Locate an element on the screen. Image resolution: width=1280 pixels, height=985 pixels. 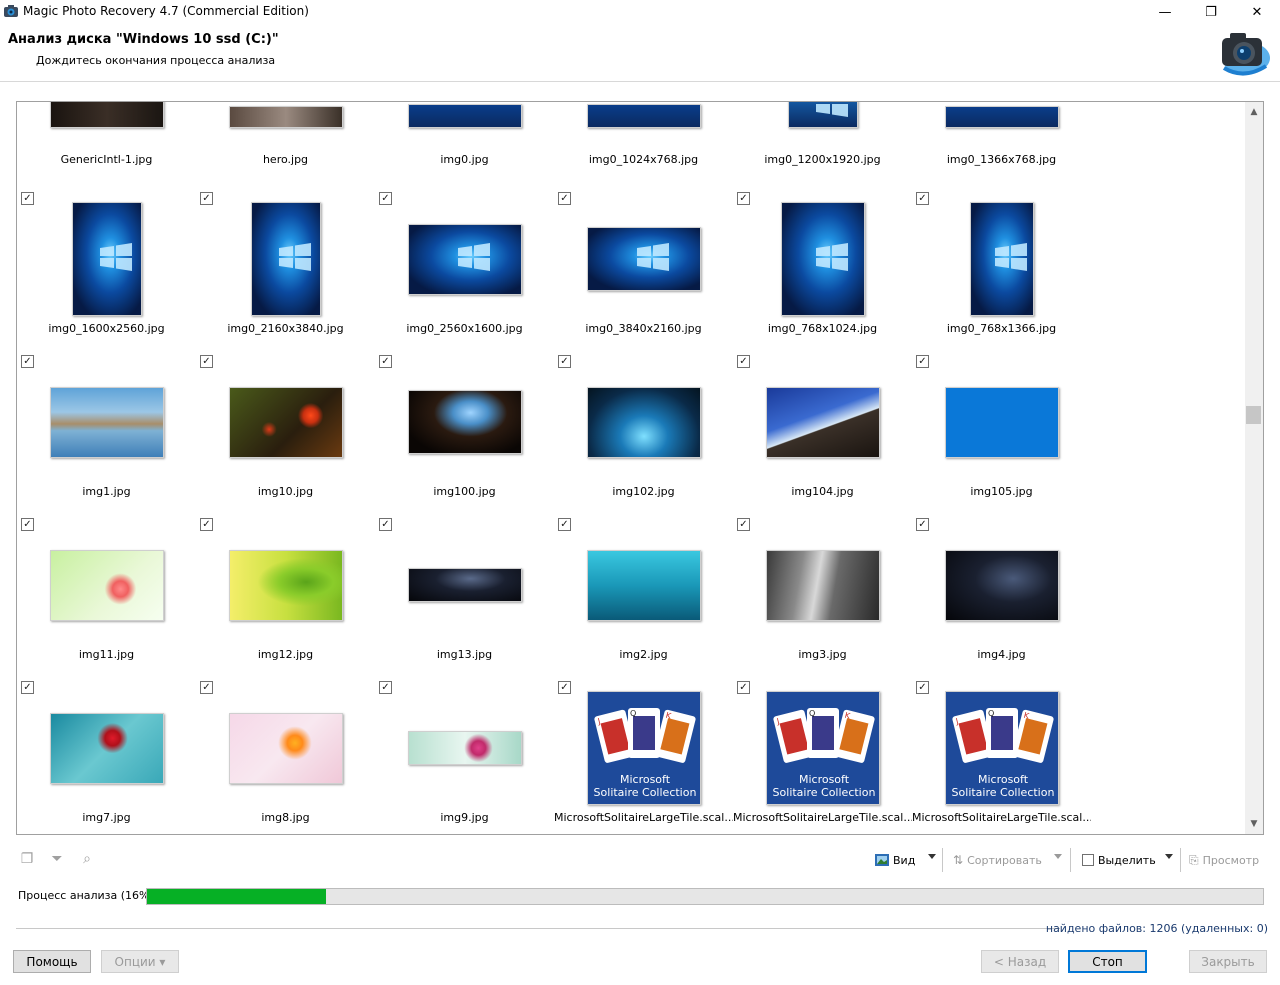
file-tile: ✓ img3.jpg is located at coordinates (822, 599).